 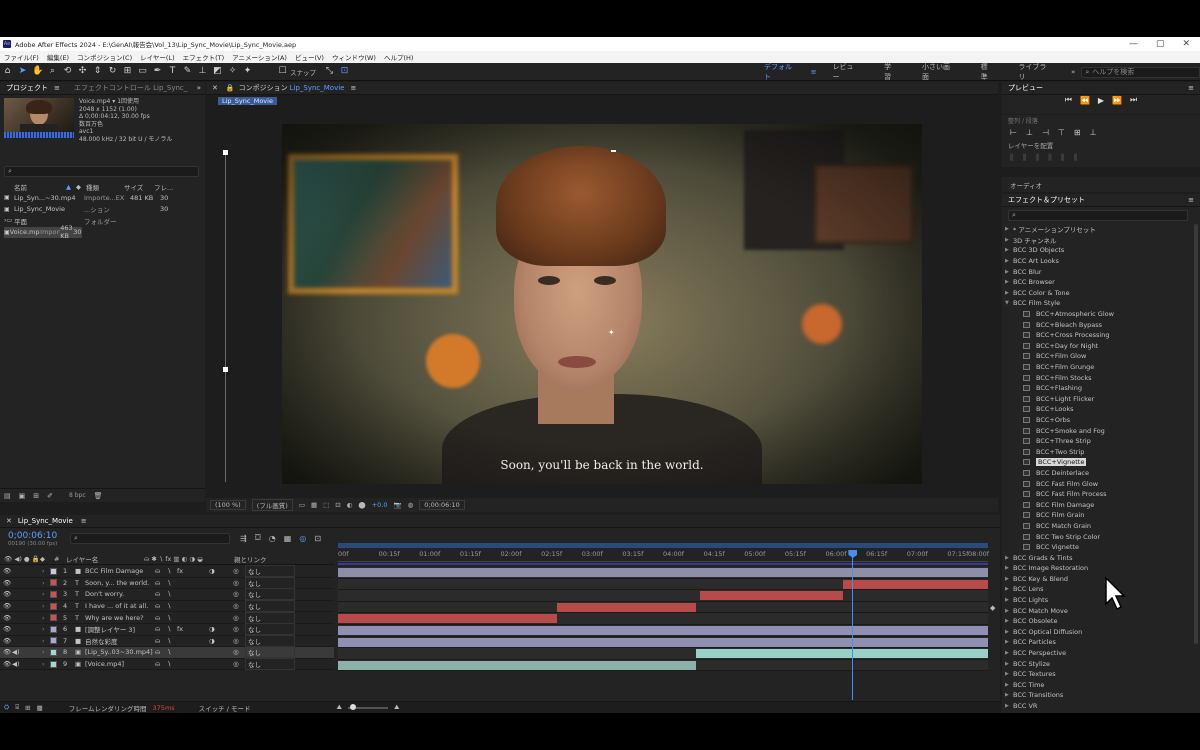 I want to click on snap-checkbox-icon: ☐, so click(x=282, y=71).